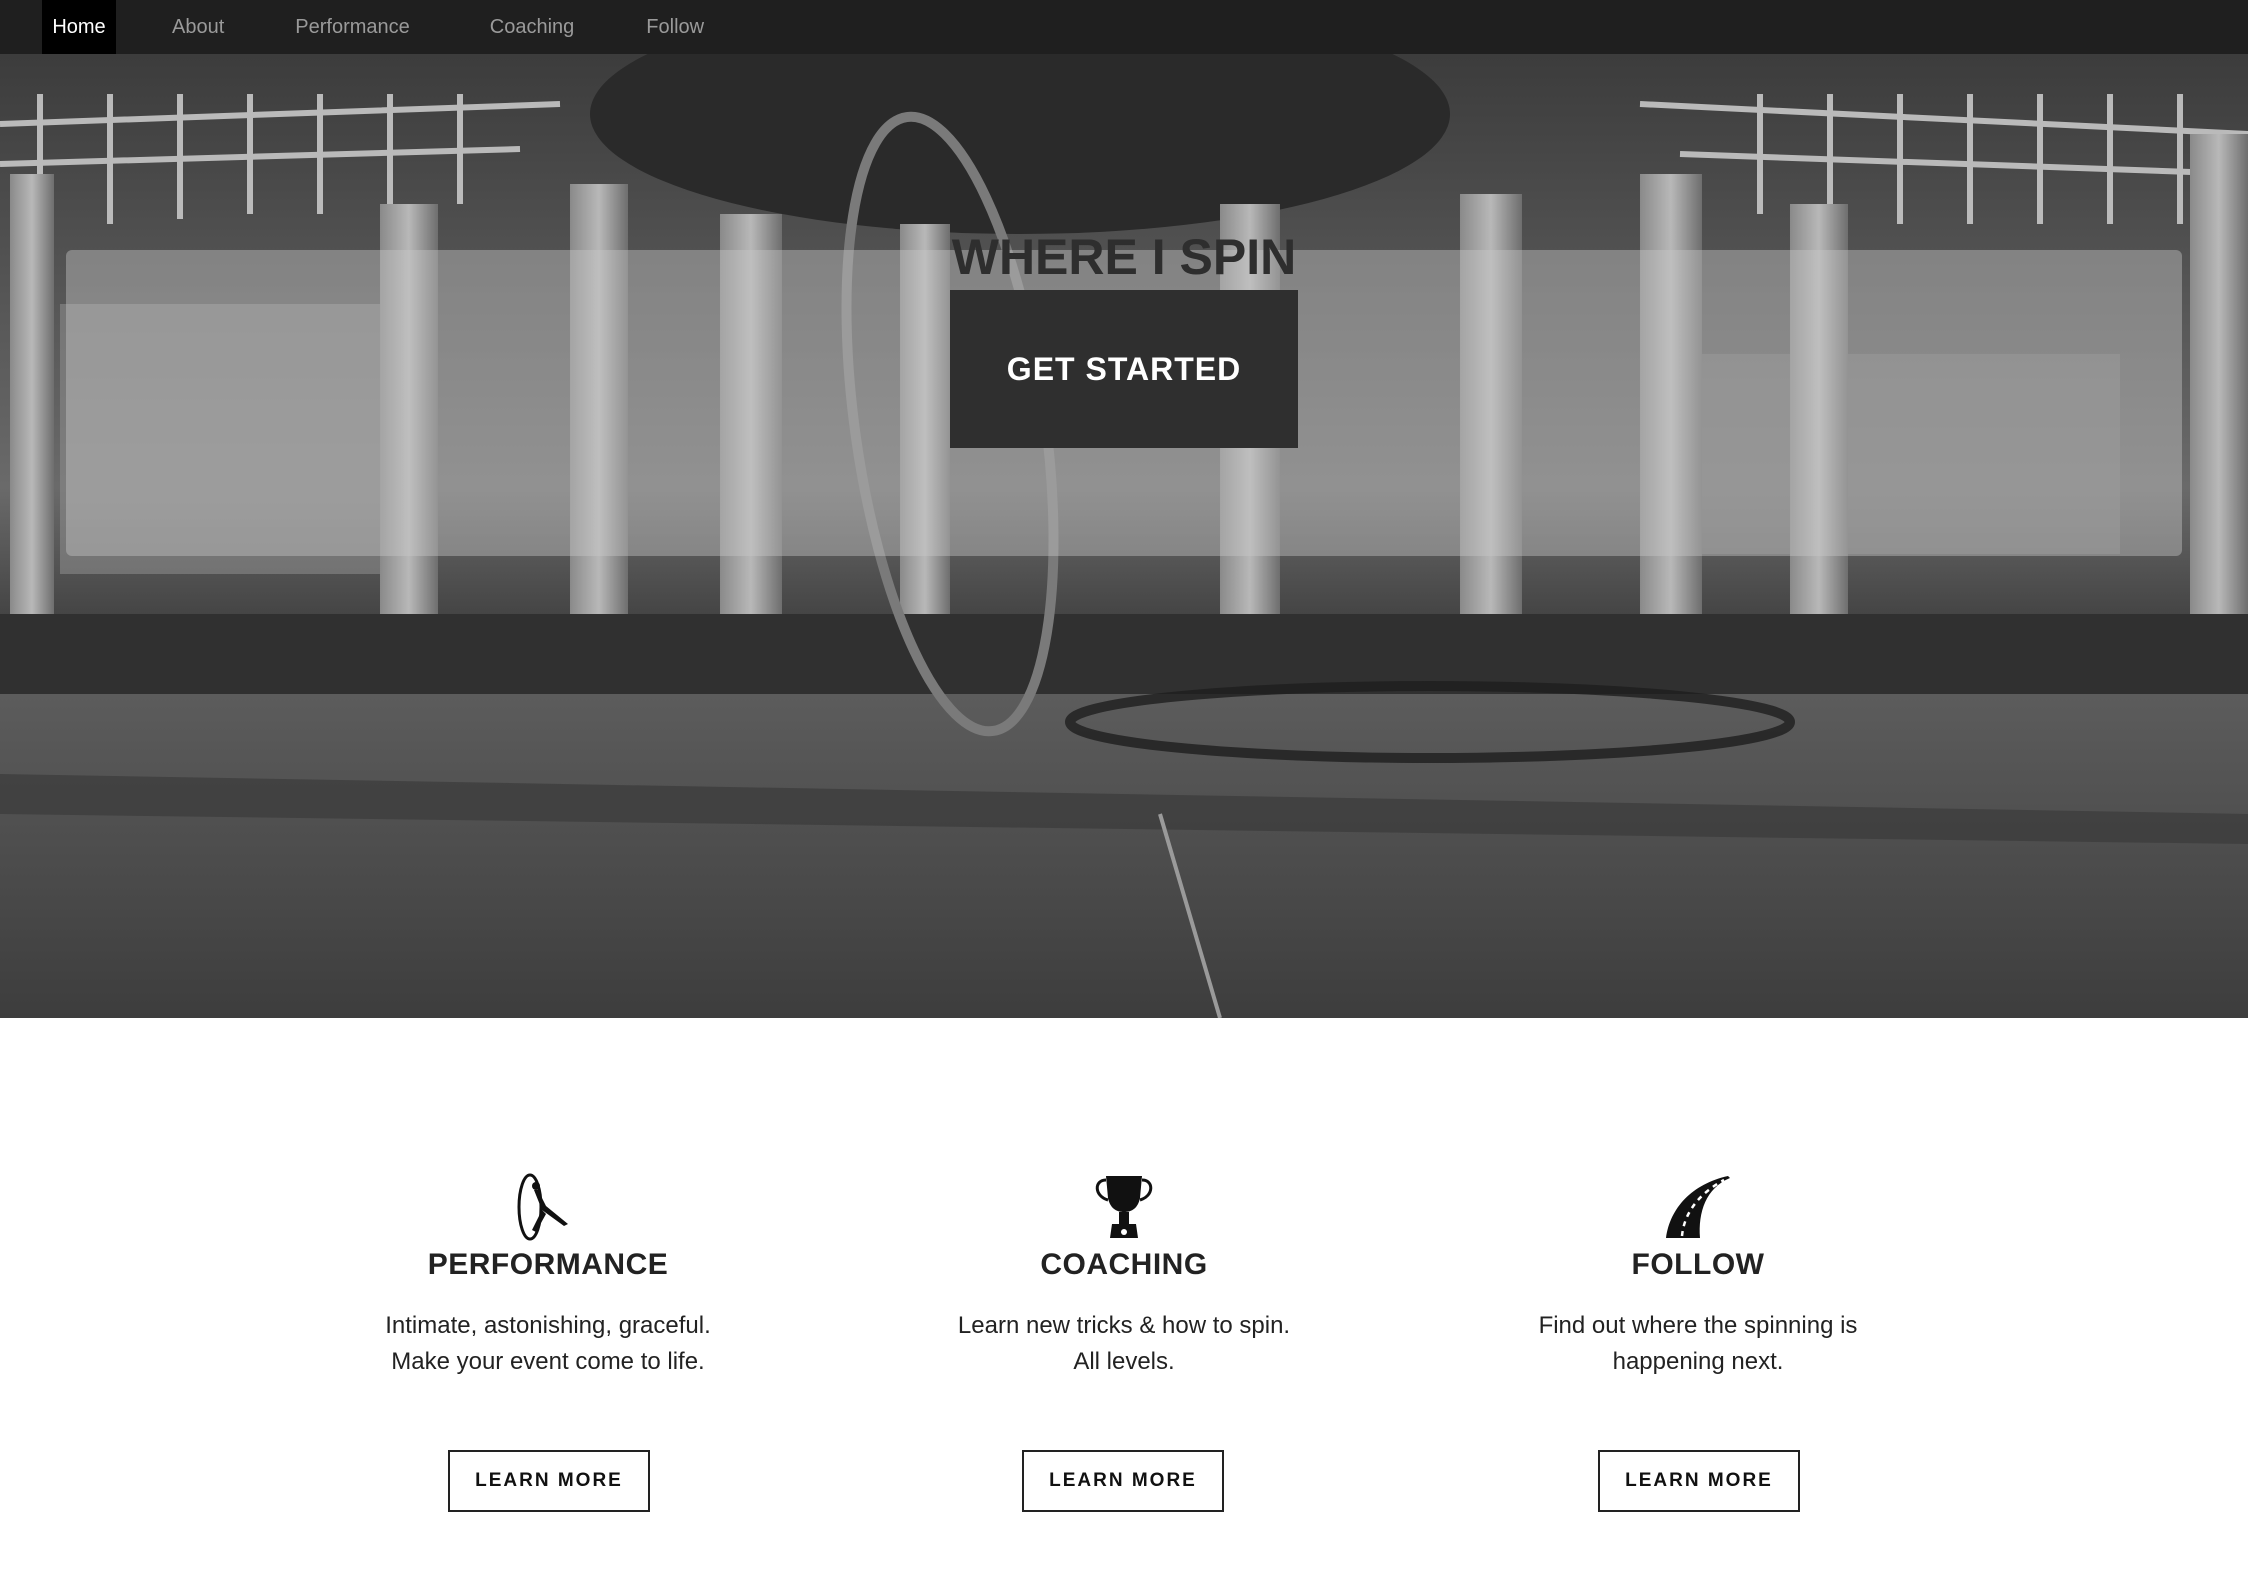  I want to click on feature-title: FOLLOW, so click(1698, 1264).